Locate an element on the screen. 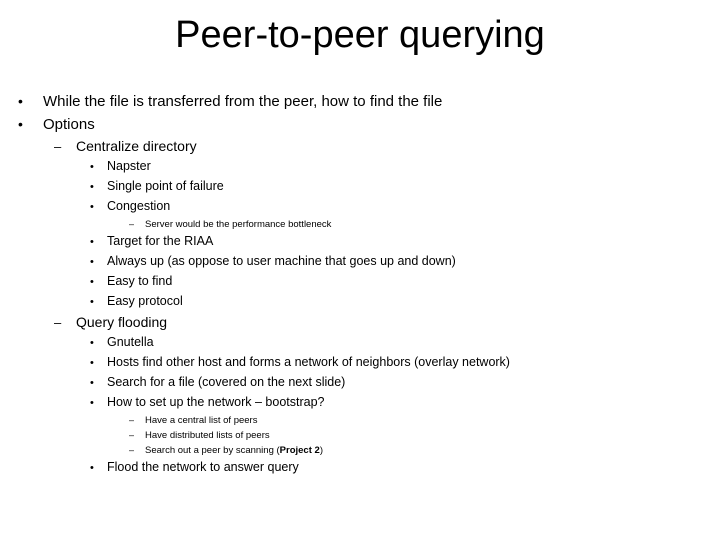 The width and height of the screenshot is (720, 540). bullet-text: Gnutella is located at coordinates (130, 342).